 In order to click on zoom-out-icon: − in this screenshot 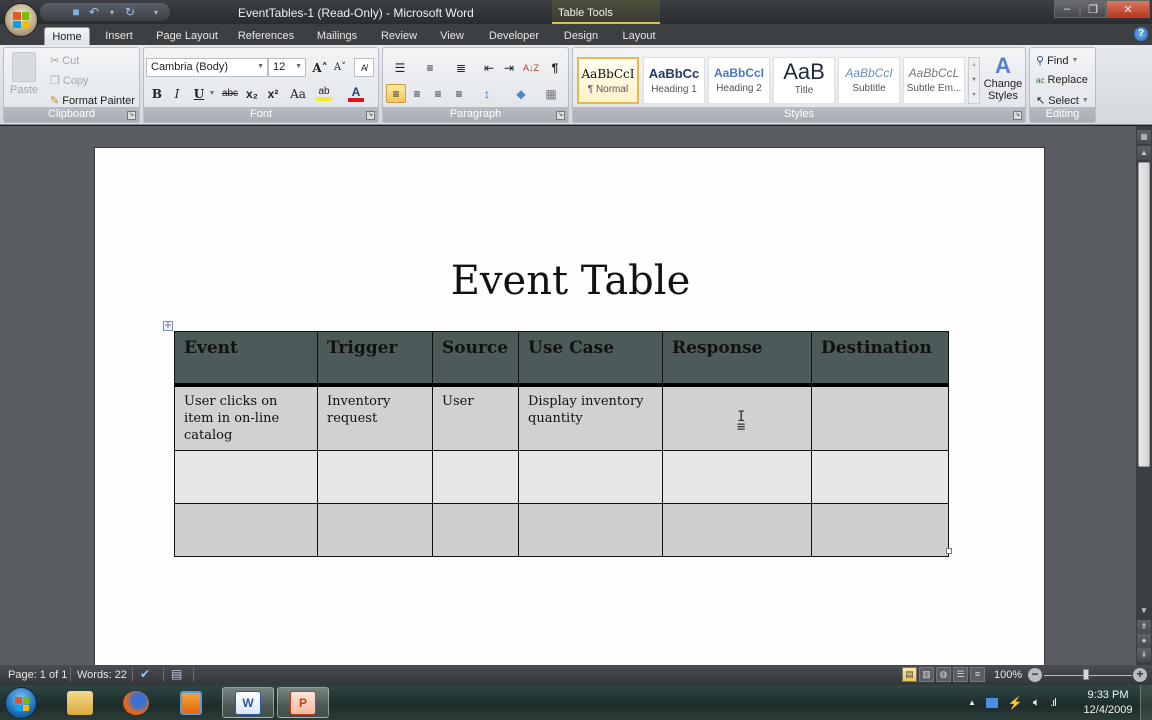, I will do `click(1035, 675)`.